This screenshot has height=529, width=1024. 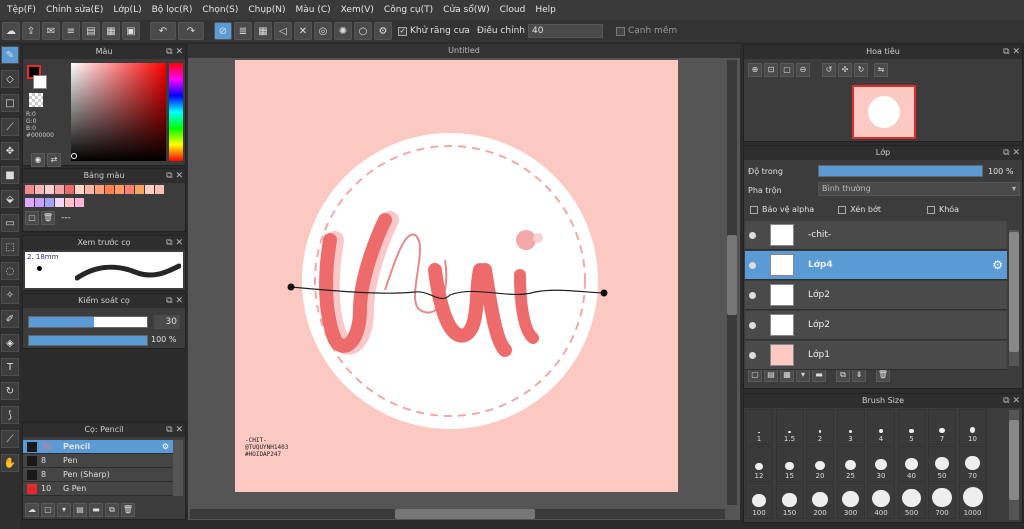 What do you see at coordinates (876, 235) in the screenshot?
I see `layer-row: -chit-` at bounding box center [876, 235].